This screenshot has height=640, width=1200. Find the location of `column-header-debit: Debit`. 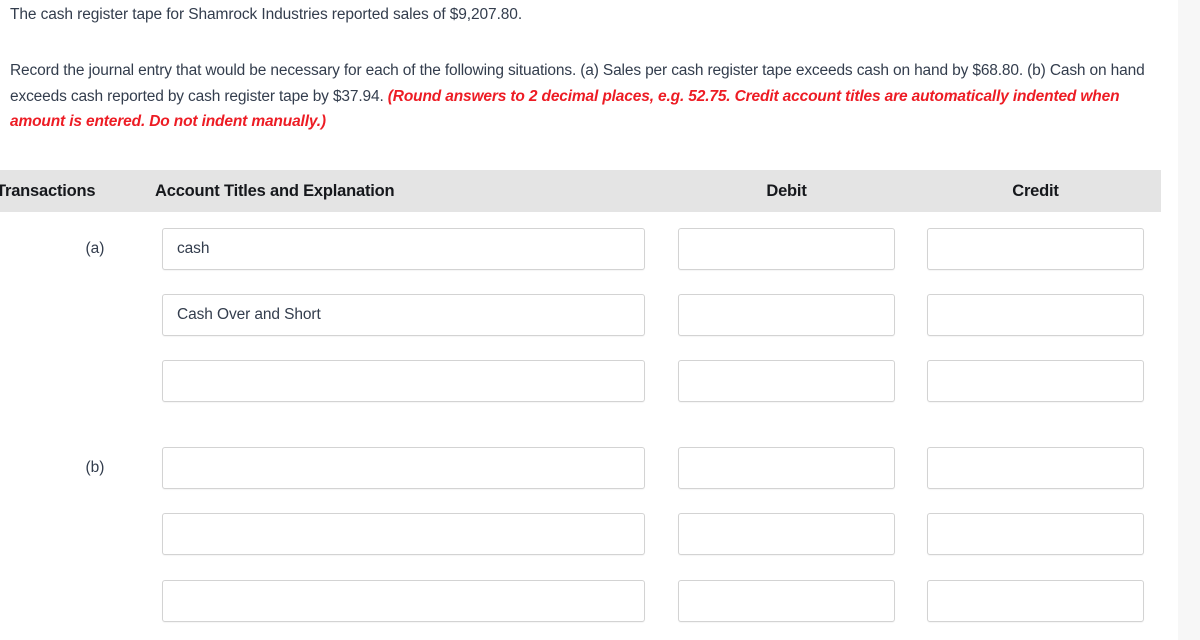

column-header-debit: Debit is located at coordinates (786, 191).